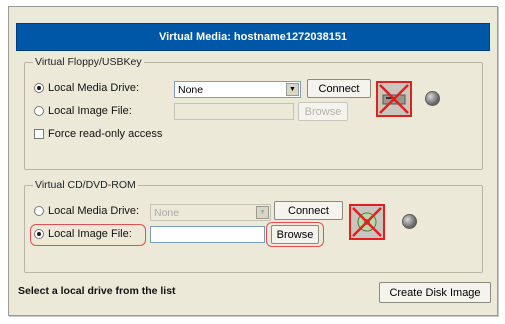 The width and height of the screenshot is (505, 324). I want to click on cdrom-browse-label: Browse, so click(295, 234).